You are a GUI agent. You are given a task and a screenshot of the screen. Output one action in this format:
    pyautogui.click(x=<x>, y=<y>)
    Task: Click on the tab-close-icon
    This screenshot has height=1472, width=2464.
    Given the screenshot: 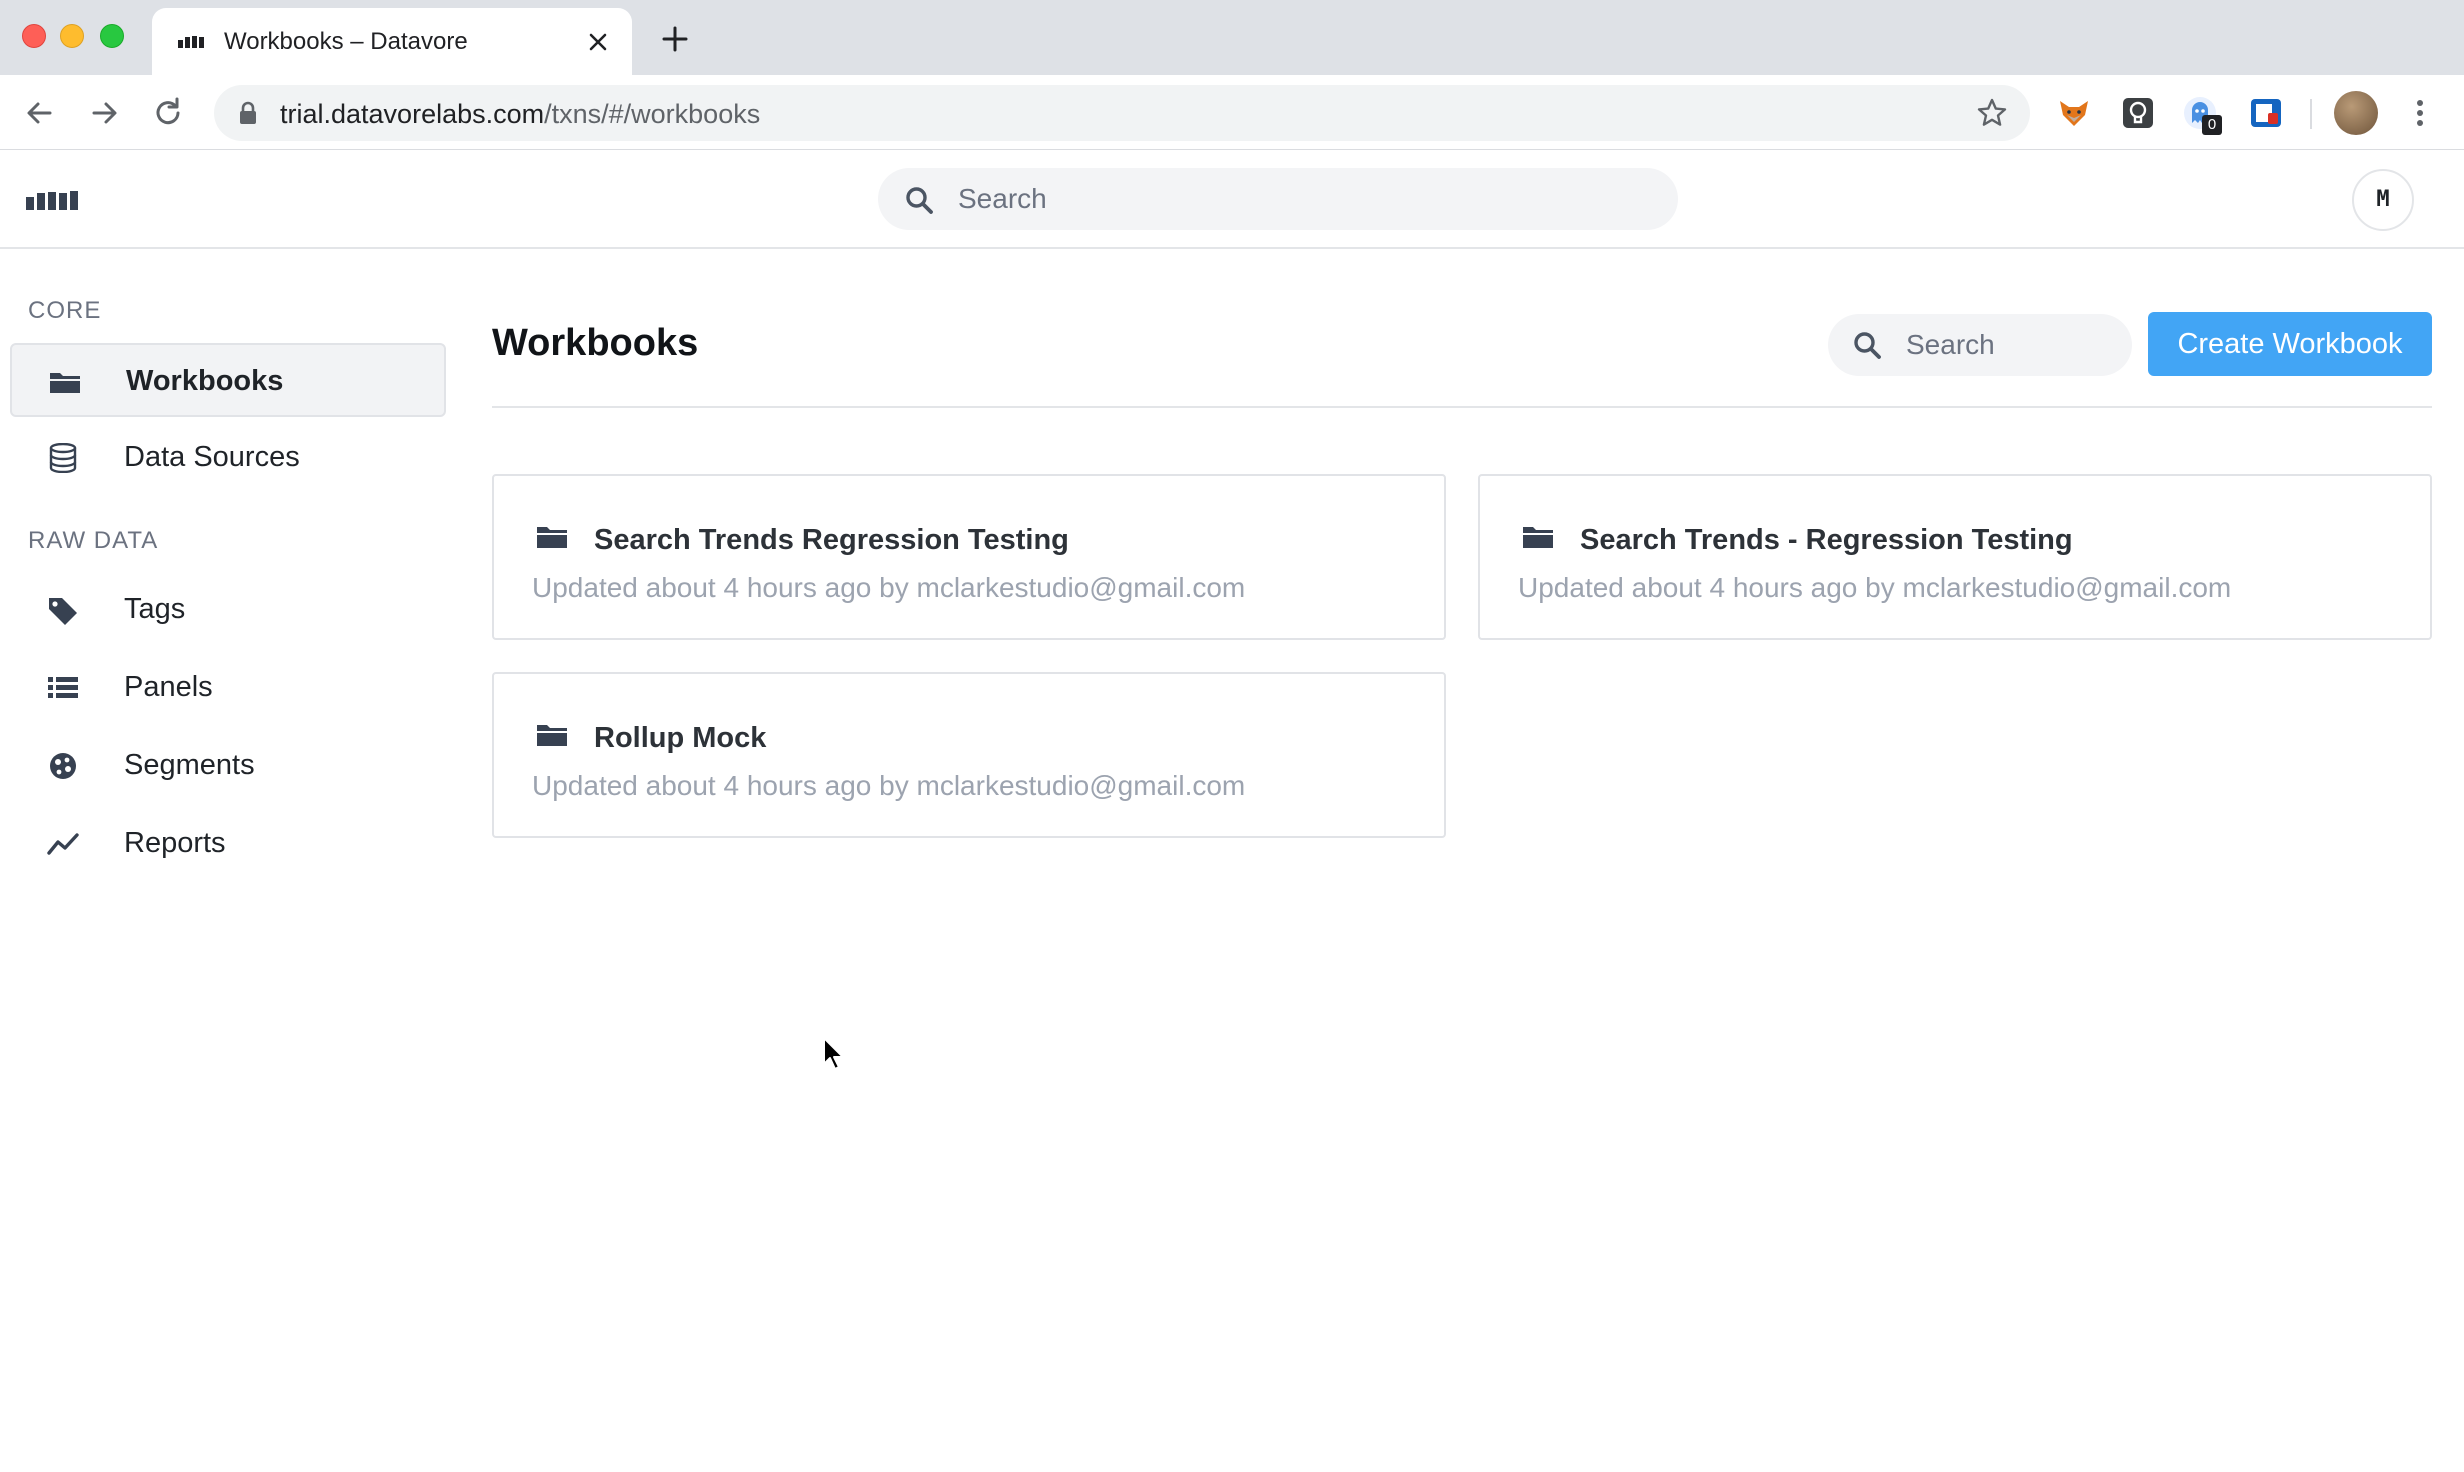 What is the action you would take?
    pyautogui.click(x=598, y=42)
    